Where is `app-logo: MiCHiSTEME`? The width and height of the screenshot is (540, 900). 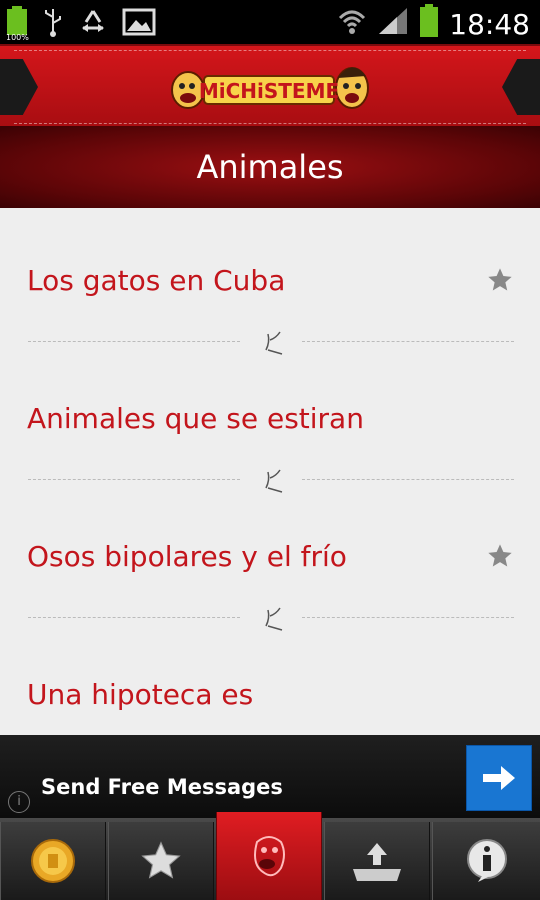 app-logo: MiCHiSTEME is located at coordinates (270, 88).